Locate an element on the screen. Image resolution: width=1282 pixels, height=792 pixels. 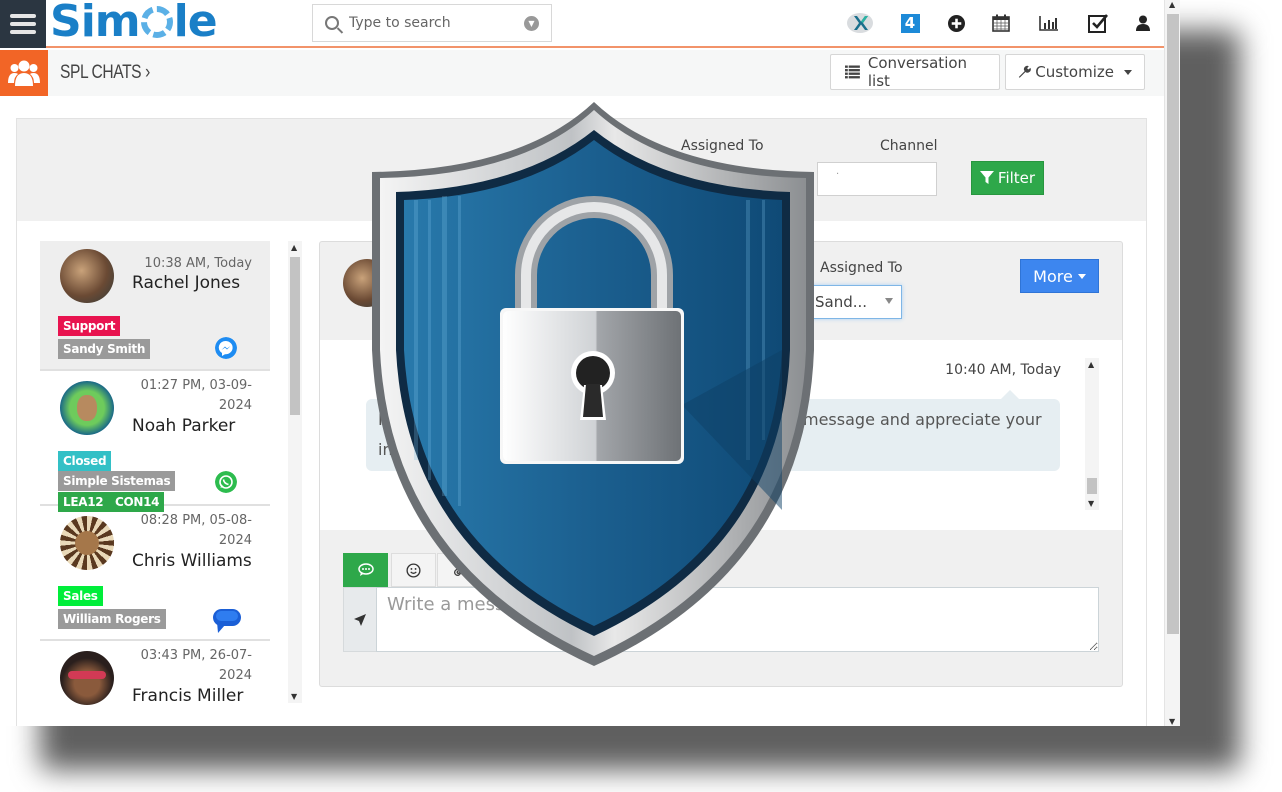
channel-filter-label: Channel is located at coordinates (909, 146).